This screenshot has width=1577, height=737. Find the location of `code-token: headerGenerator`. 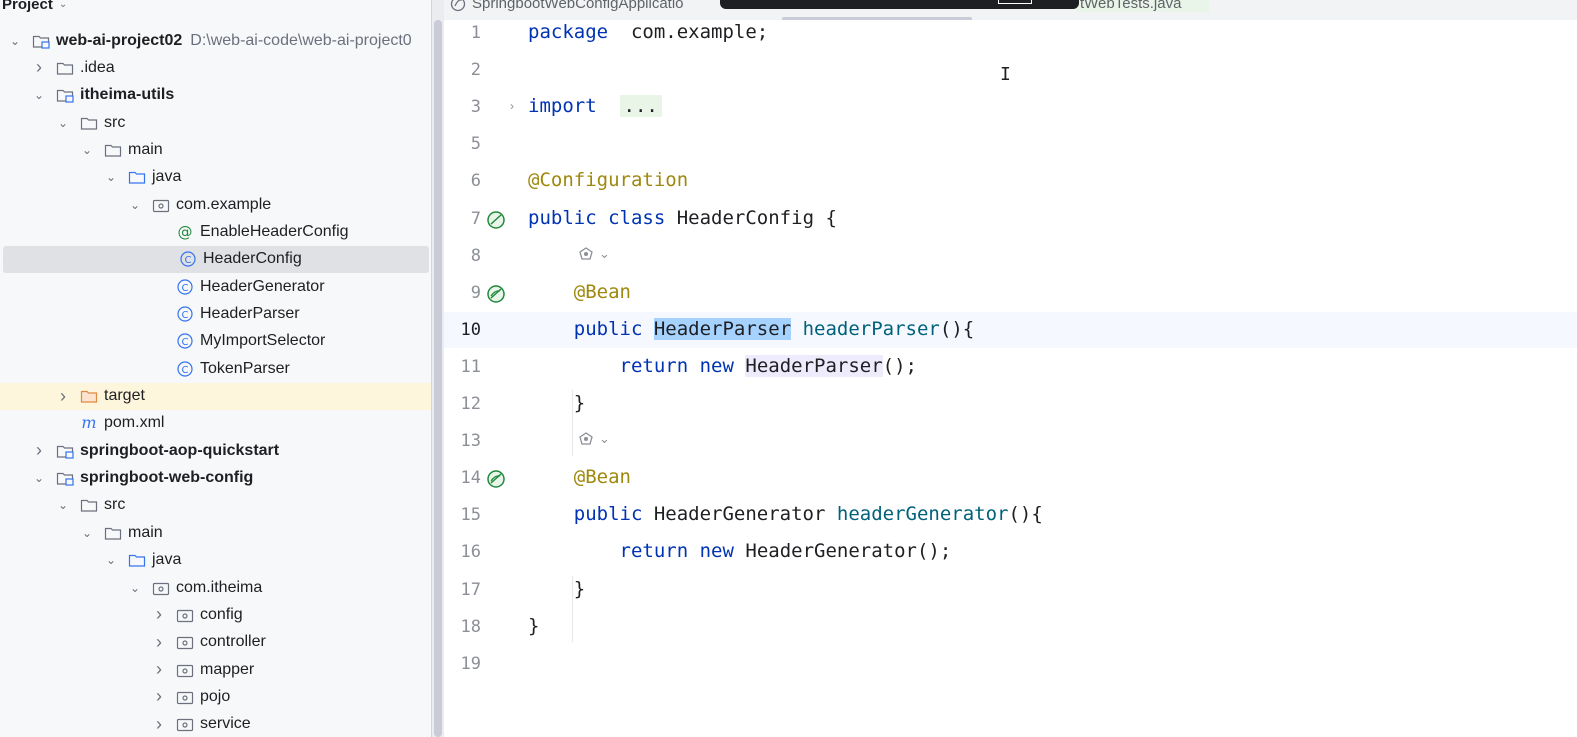

code-token: headerGenerator is located at coordinates (922, 514).